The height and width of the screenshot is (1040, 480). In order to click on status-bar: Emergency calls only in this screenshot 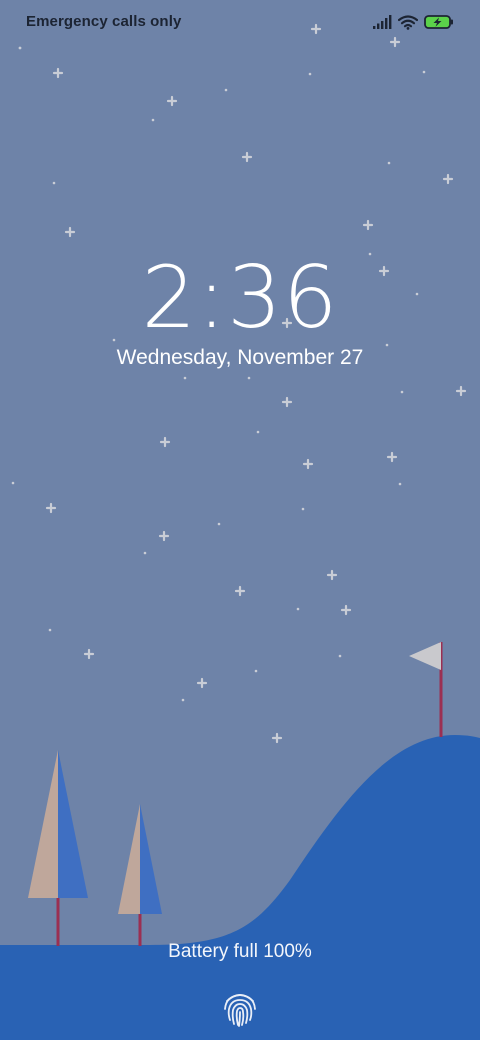, I will do `click(240, 22)`.